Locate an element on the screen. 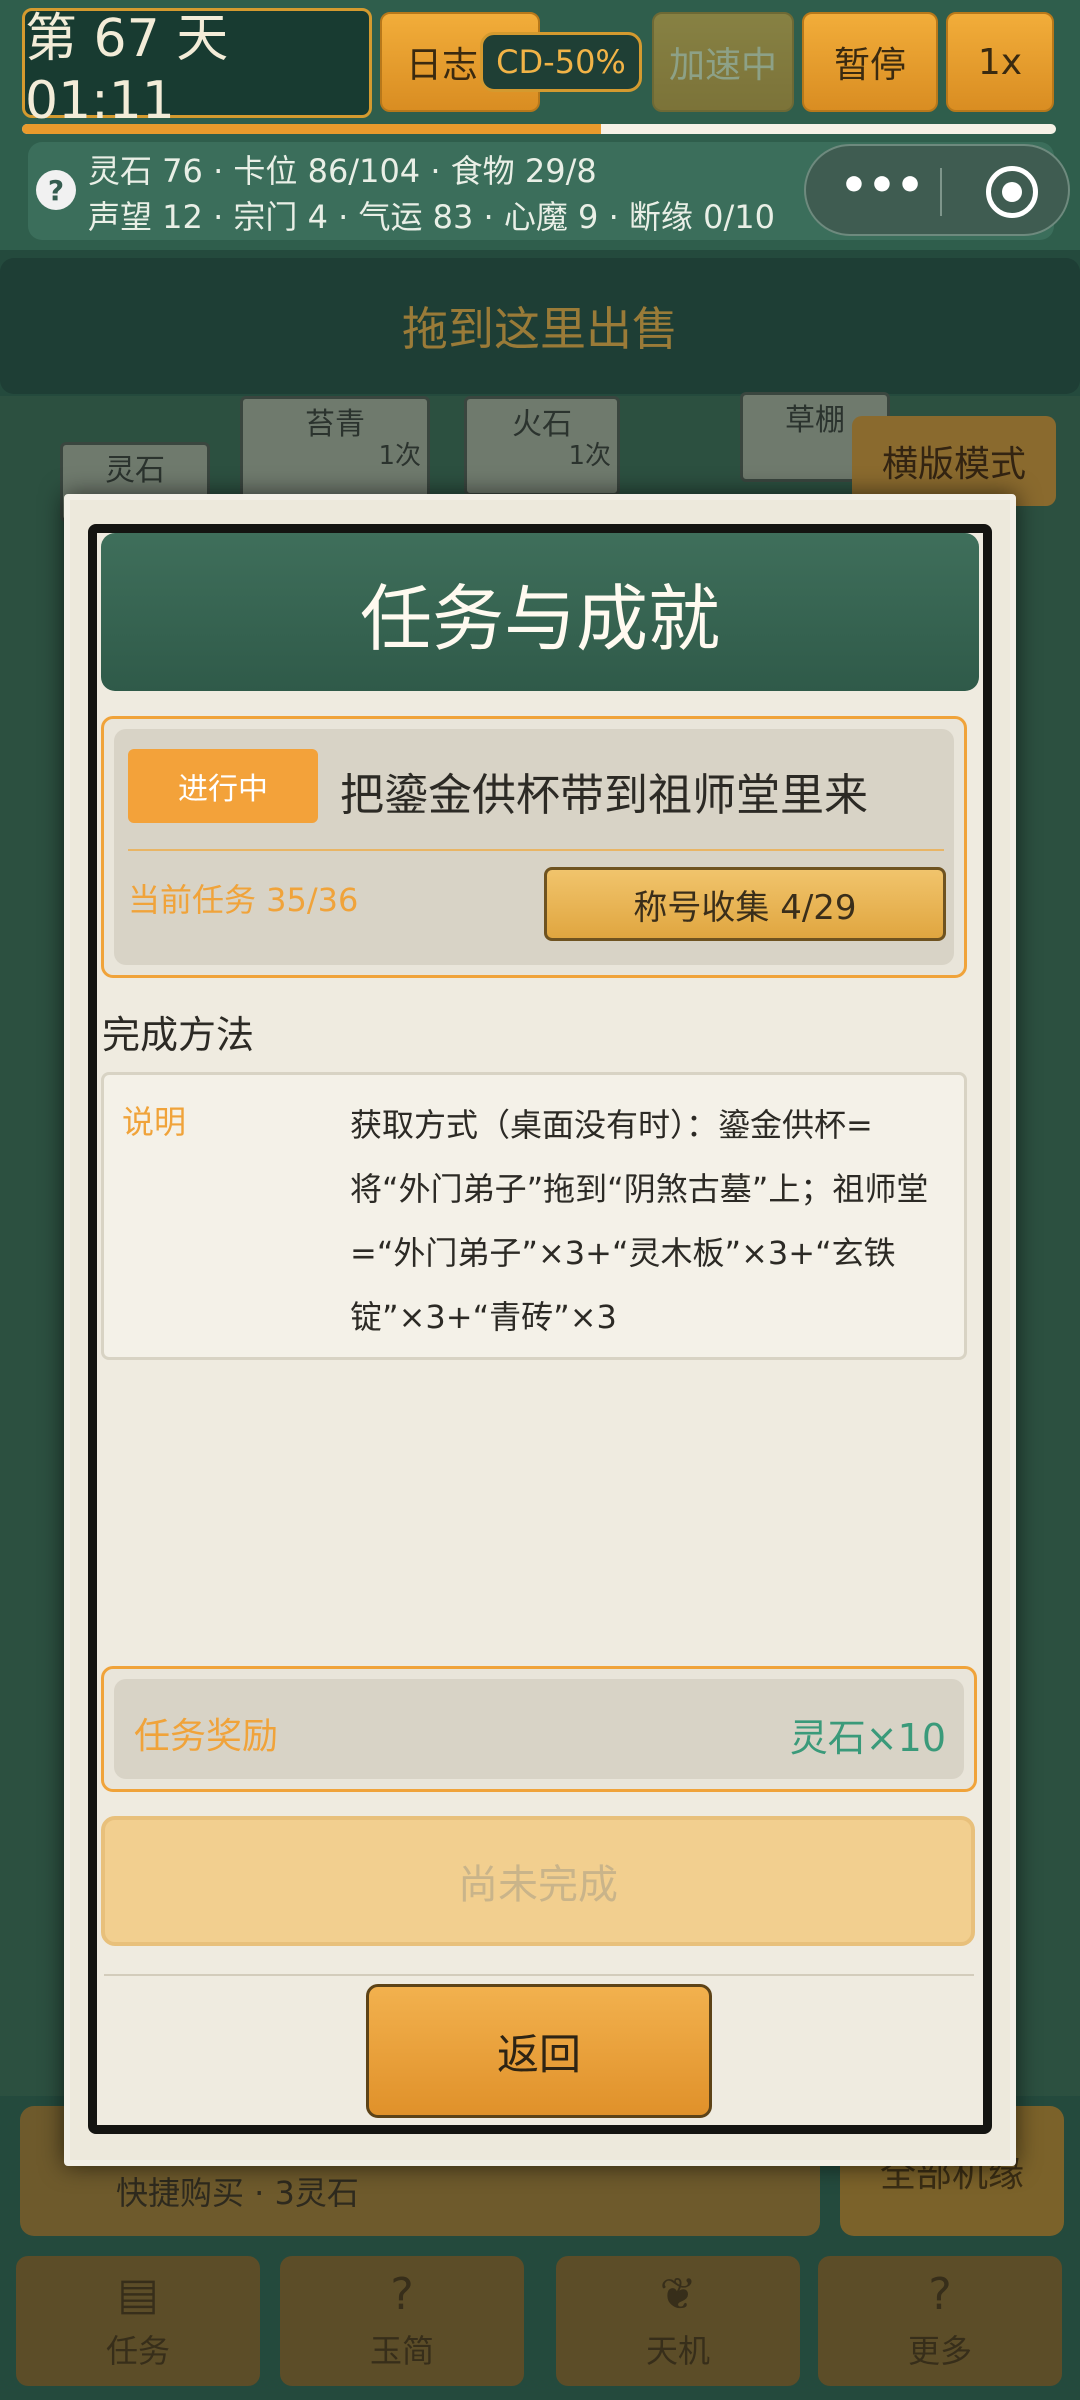 This screenshot has width=1080, height=2400. reward-panel-inner: 任务奖励 灵石×10 is located at coordinates (539, 1729).